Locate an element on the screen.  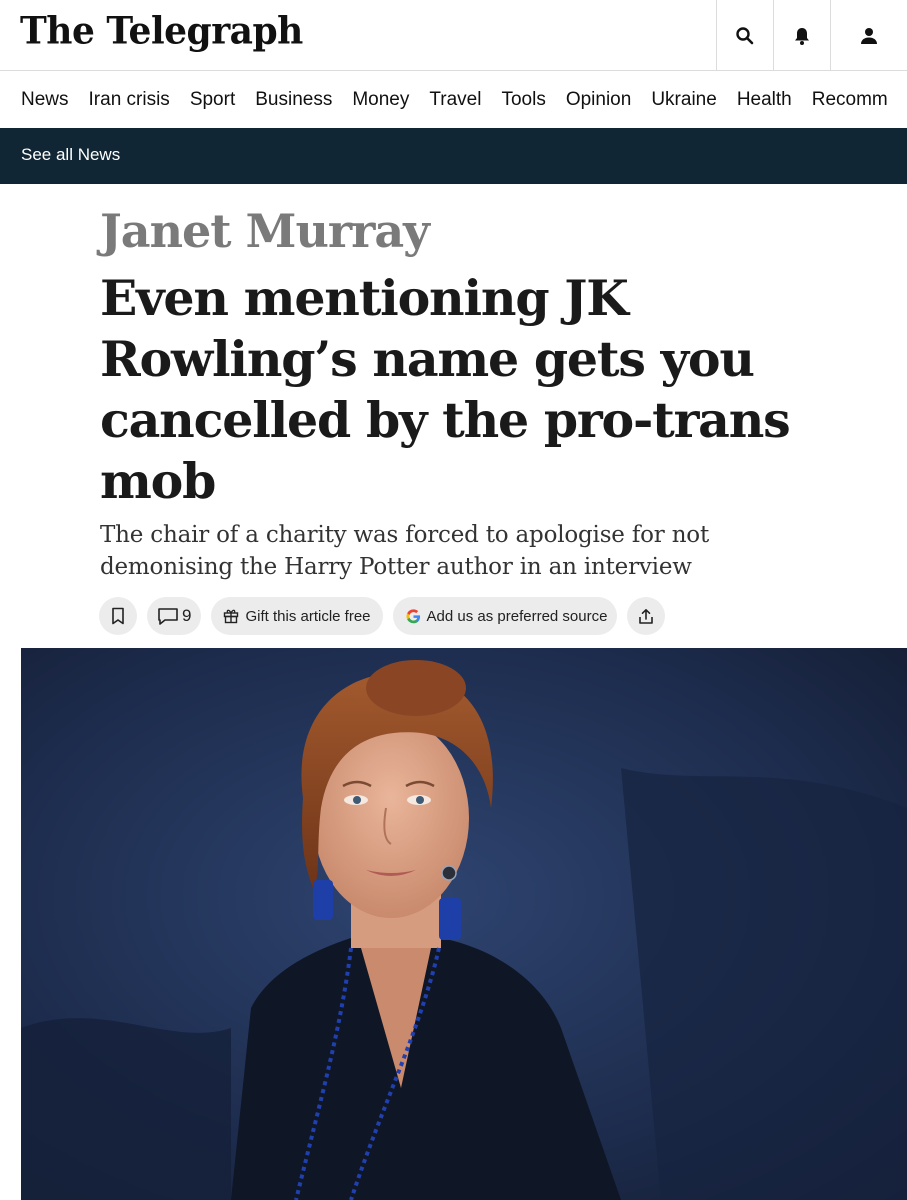
preferred-source-button: Add us as preferred source is located at coordinates (505, 616).